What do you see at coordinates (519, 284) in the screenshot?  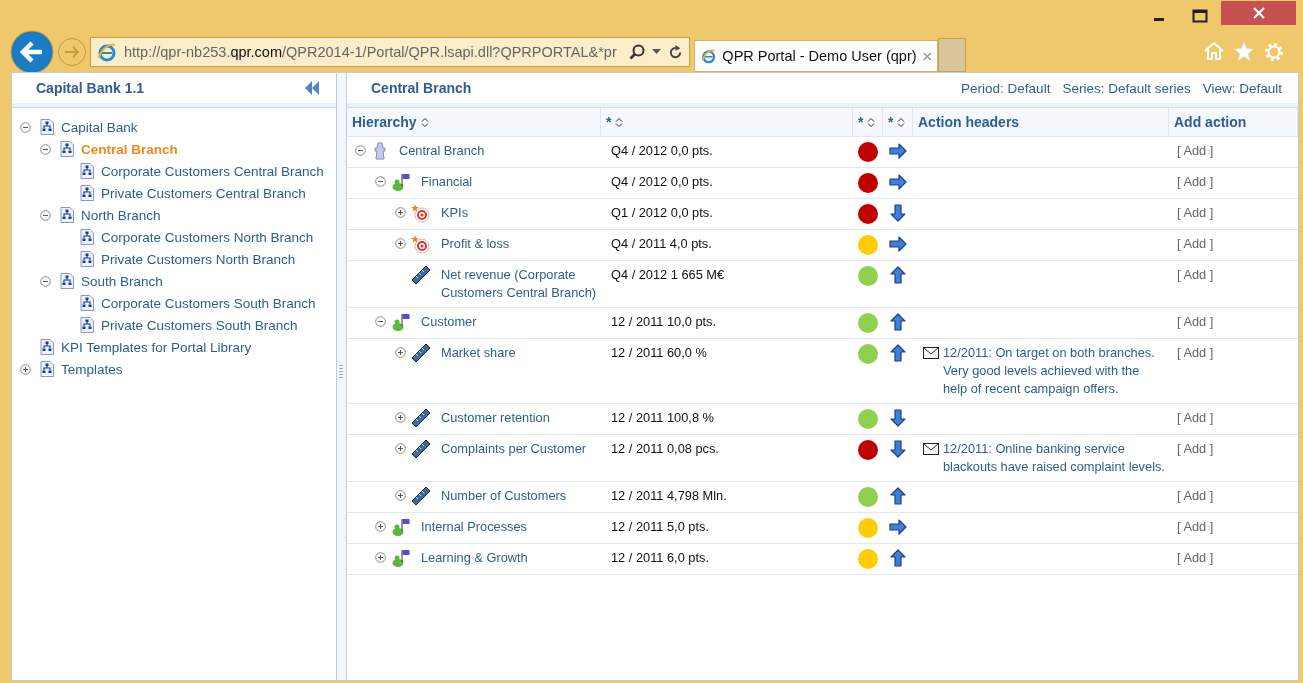 I see `hierarchy-item-link: Net revenue (Corporate Customers Central Branch)` at bounding box center [519, 284].